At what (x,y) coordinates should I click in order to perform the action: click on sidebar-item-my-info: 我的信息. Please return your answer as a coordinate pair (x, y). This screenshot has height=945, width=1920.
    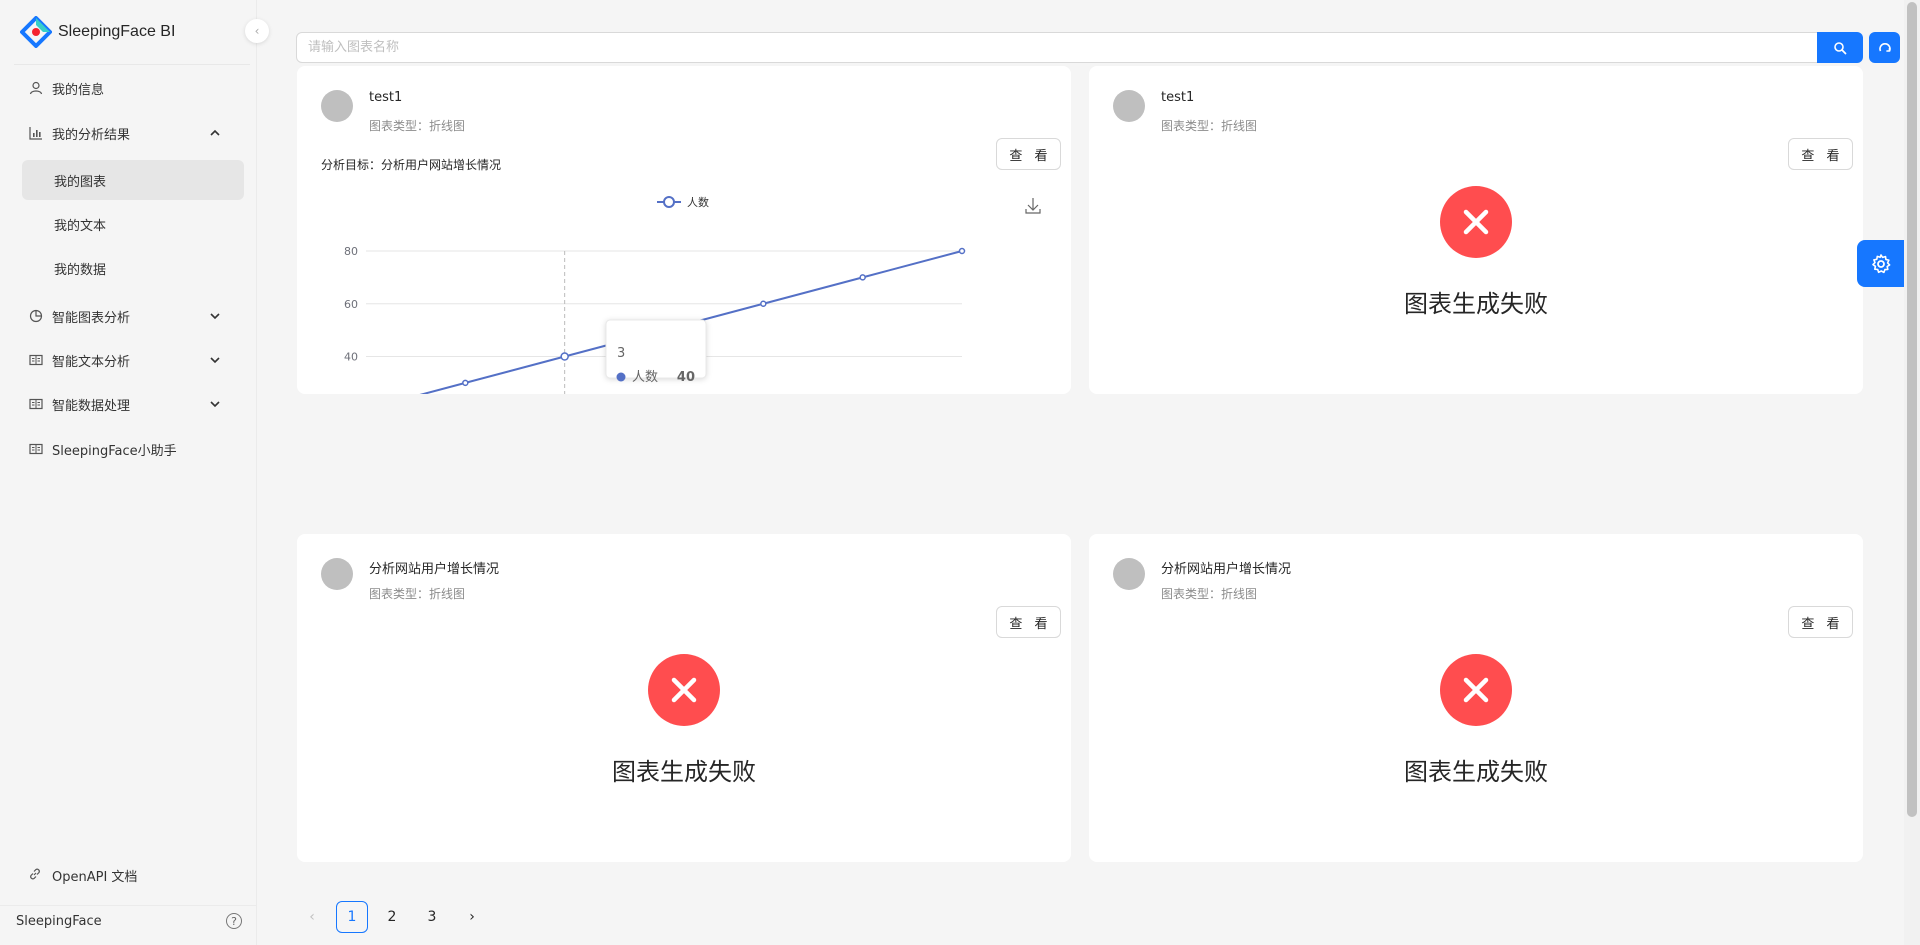
    Looking at the image, I should click on (133, 88).